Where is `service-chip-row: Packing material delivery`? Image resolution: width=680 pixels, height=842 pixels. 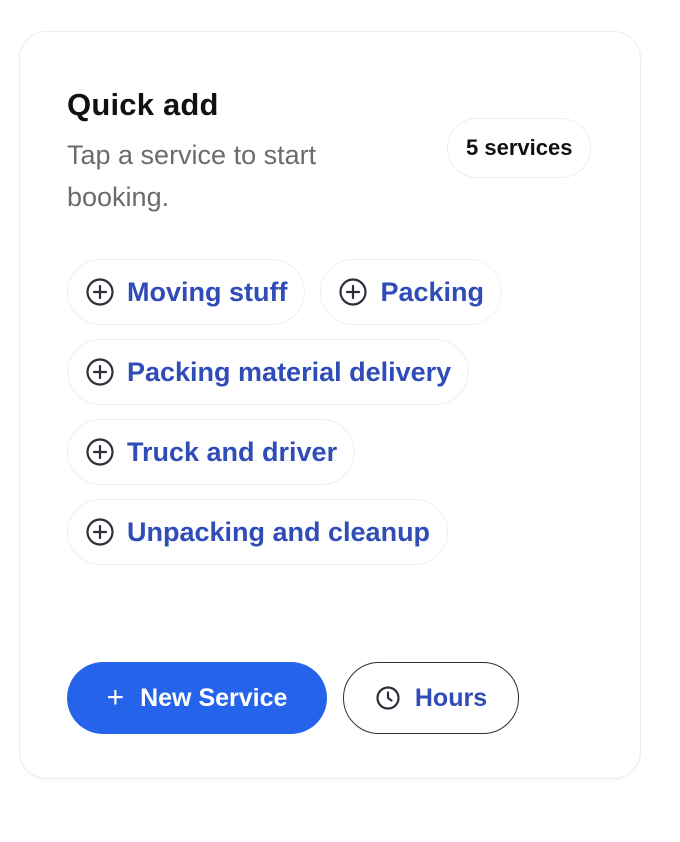
service-chip-row: Packing material delivery is located at coordinates (268, 372).